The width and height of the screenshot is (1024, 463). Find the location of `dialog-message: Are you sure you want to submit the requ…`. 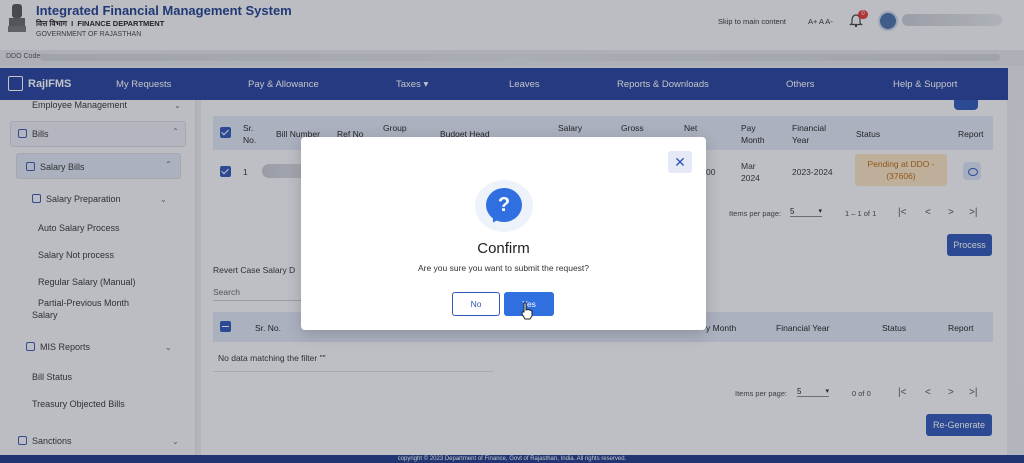

dialog-message: Are you sure you want to submit the requ… is located at coordinates (503, 268).